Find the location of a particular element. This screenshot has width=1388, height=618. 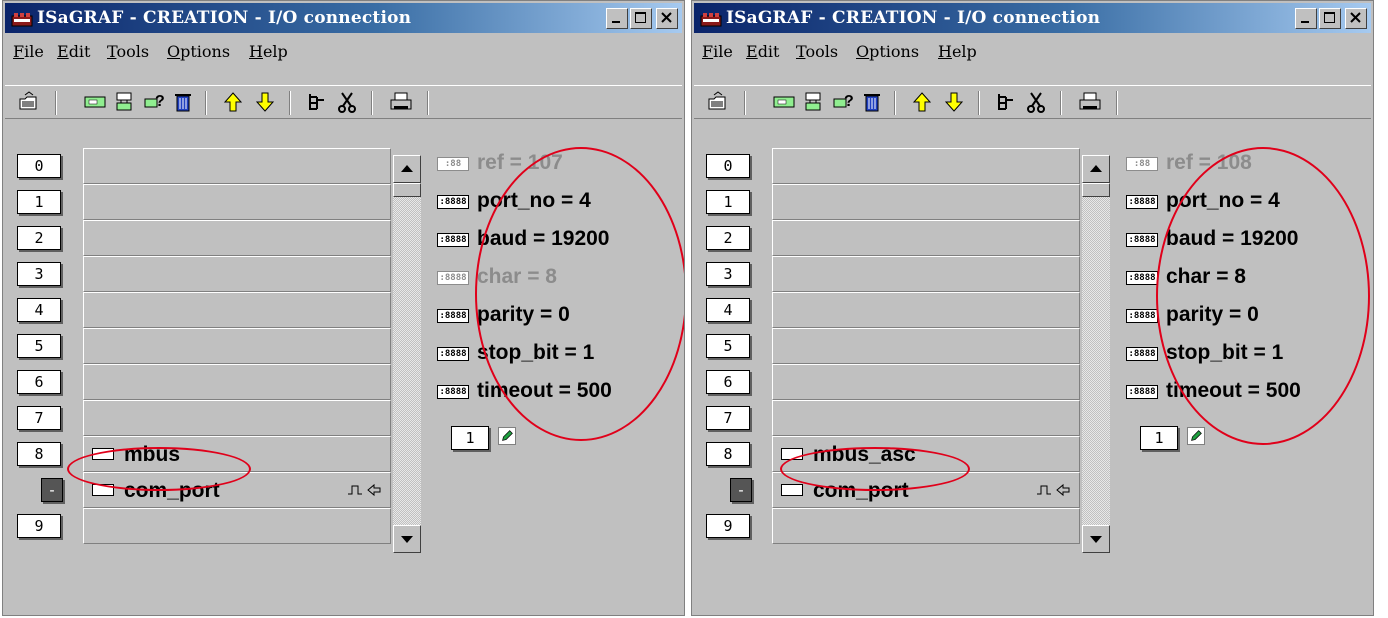

window-title: ISaGRAF - CREATION - I/O connection is located at coordinates (913, 18).